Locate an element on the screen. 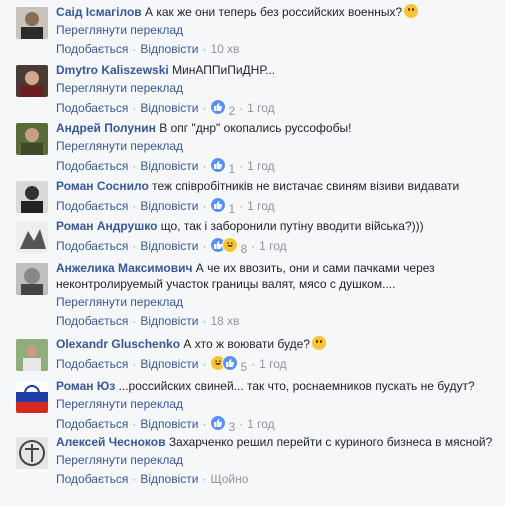 The height and width of the screenshot is (506, 505). comment-time: 18 хв is located at coordinates (224, 321).